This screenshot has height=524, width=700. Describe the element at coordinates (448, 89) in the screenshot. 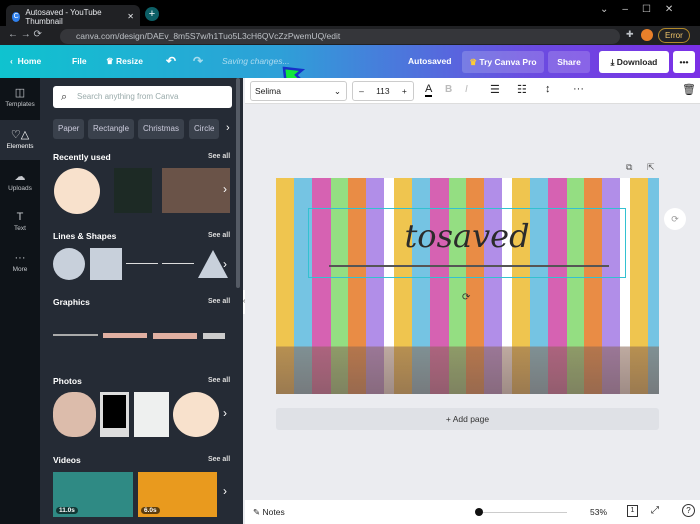

I see `bold-icon: B` at that location.